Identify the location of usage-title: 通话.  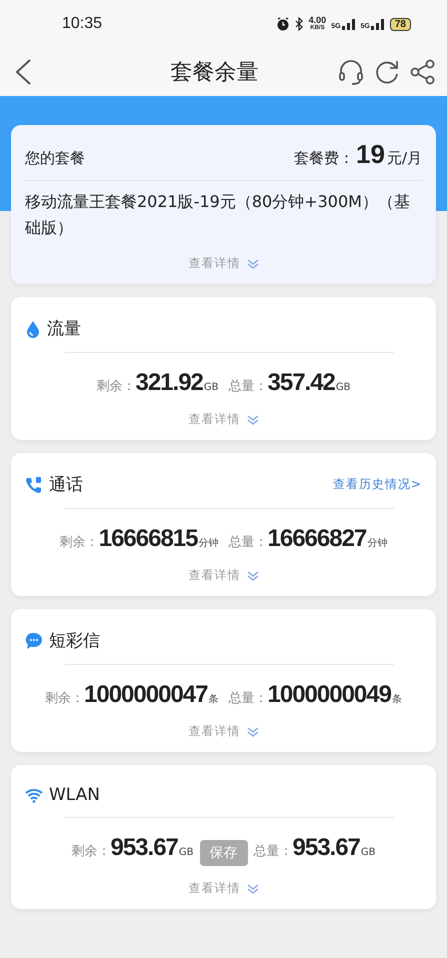
(66, 485).